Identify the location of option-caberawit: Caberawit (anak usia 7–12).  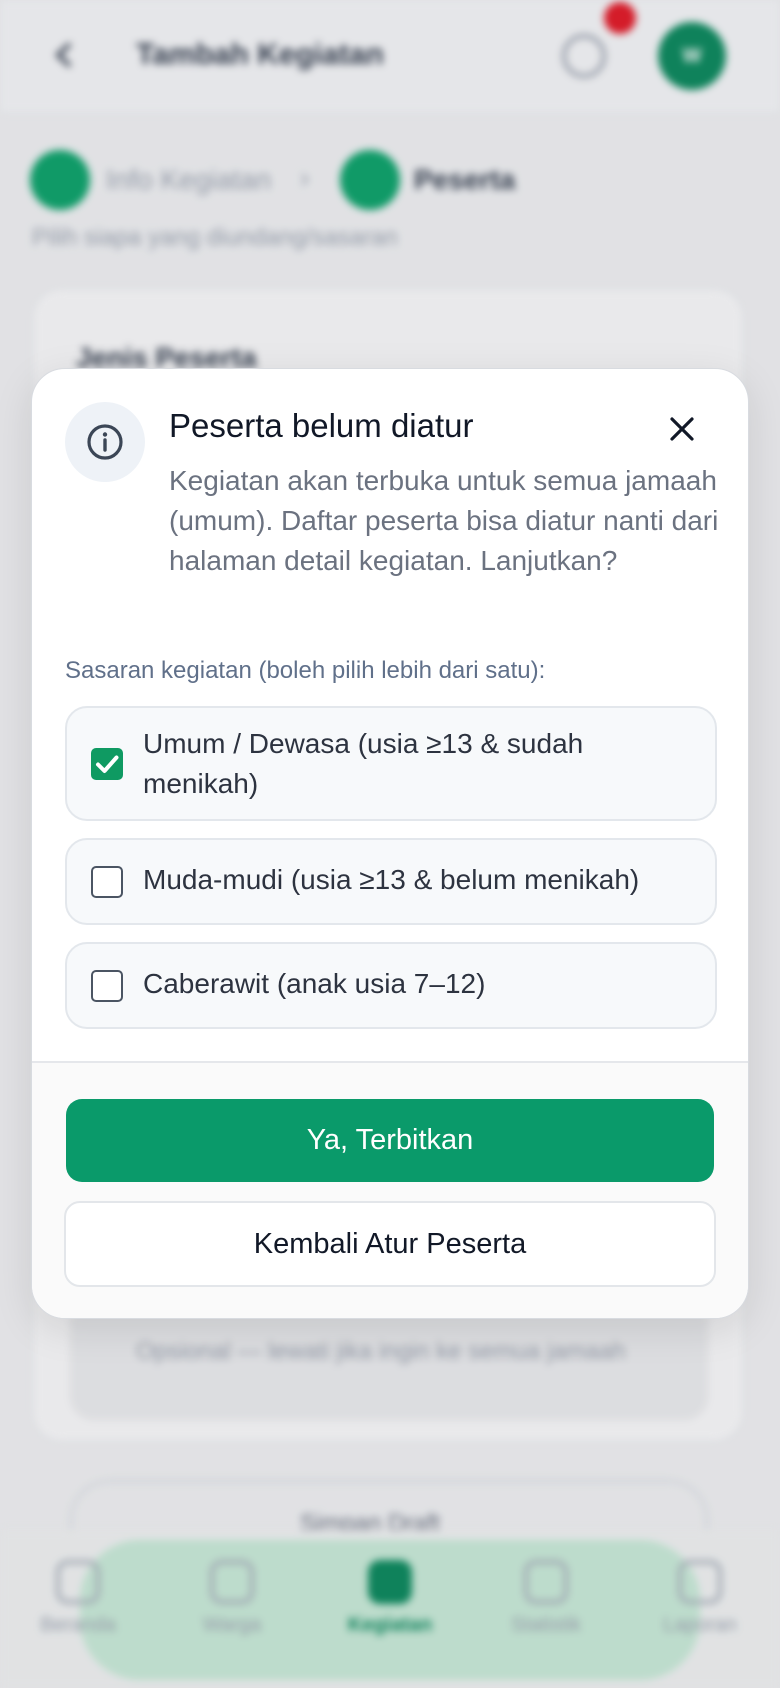
(391, 985).